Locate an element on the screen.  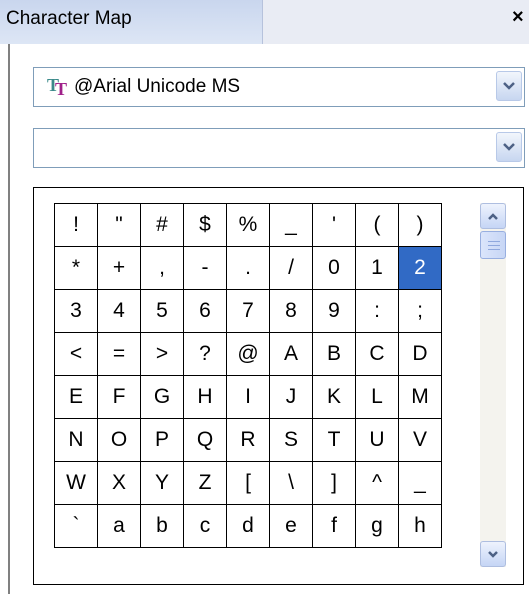
grid-row: W X Y Z[\] ^ _ is located at coordinates (248, 483).